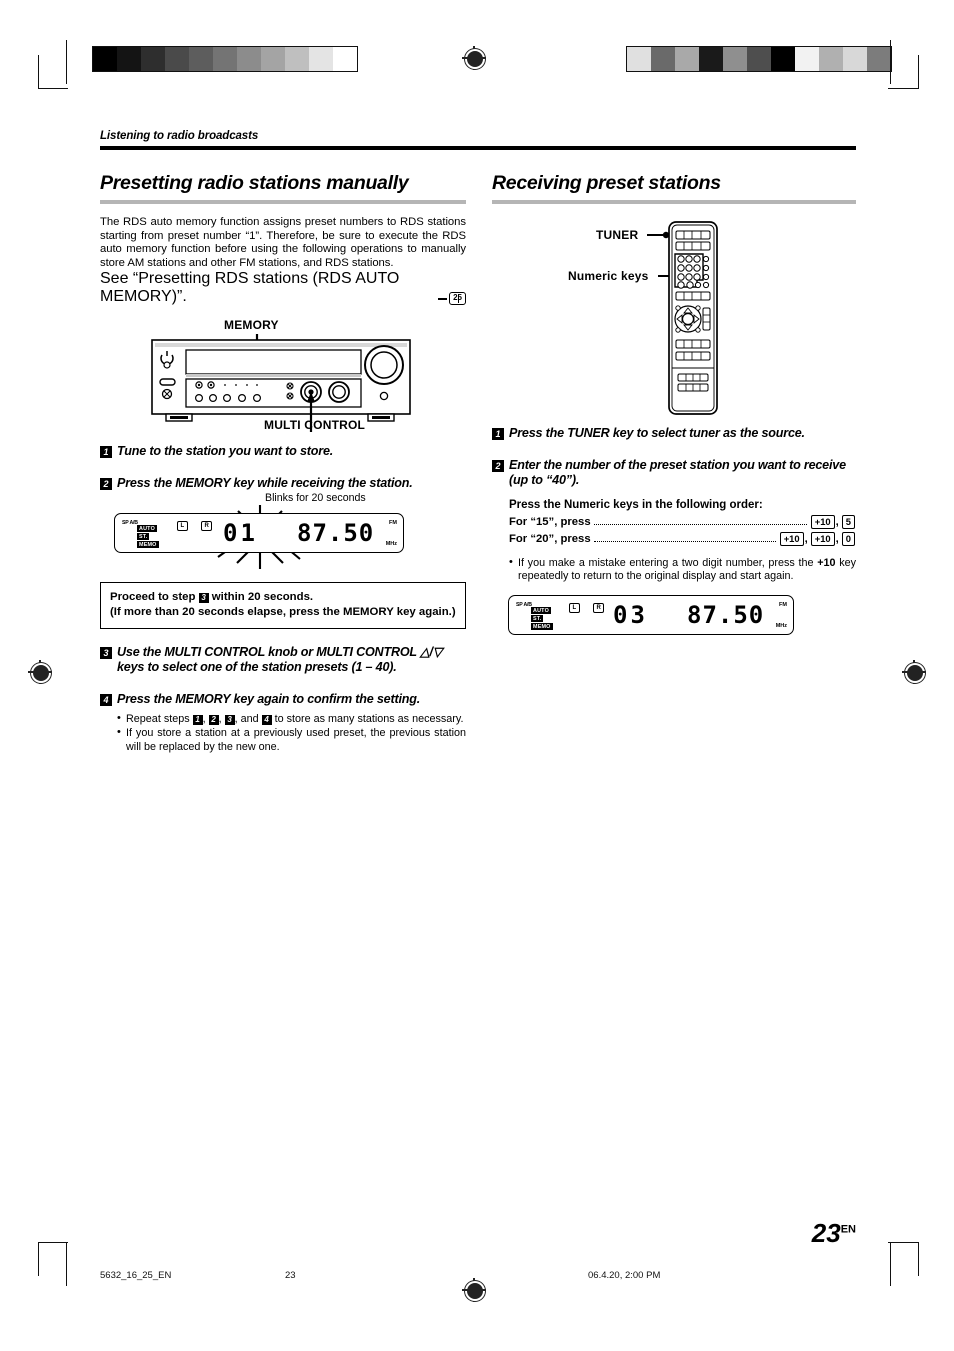 This screenshot has width=954, height=1351. I want to click on page-number: 23EN, so click(834, 1233).